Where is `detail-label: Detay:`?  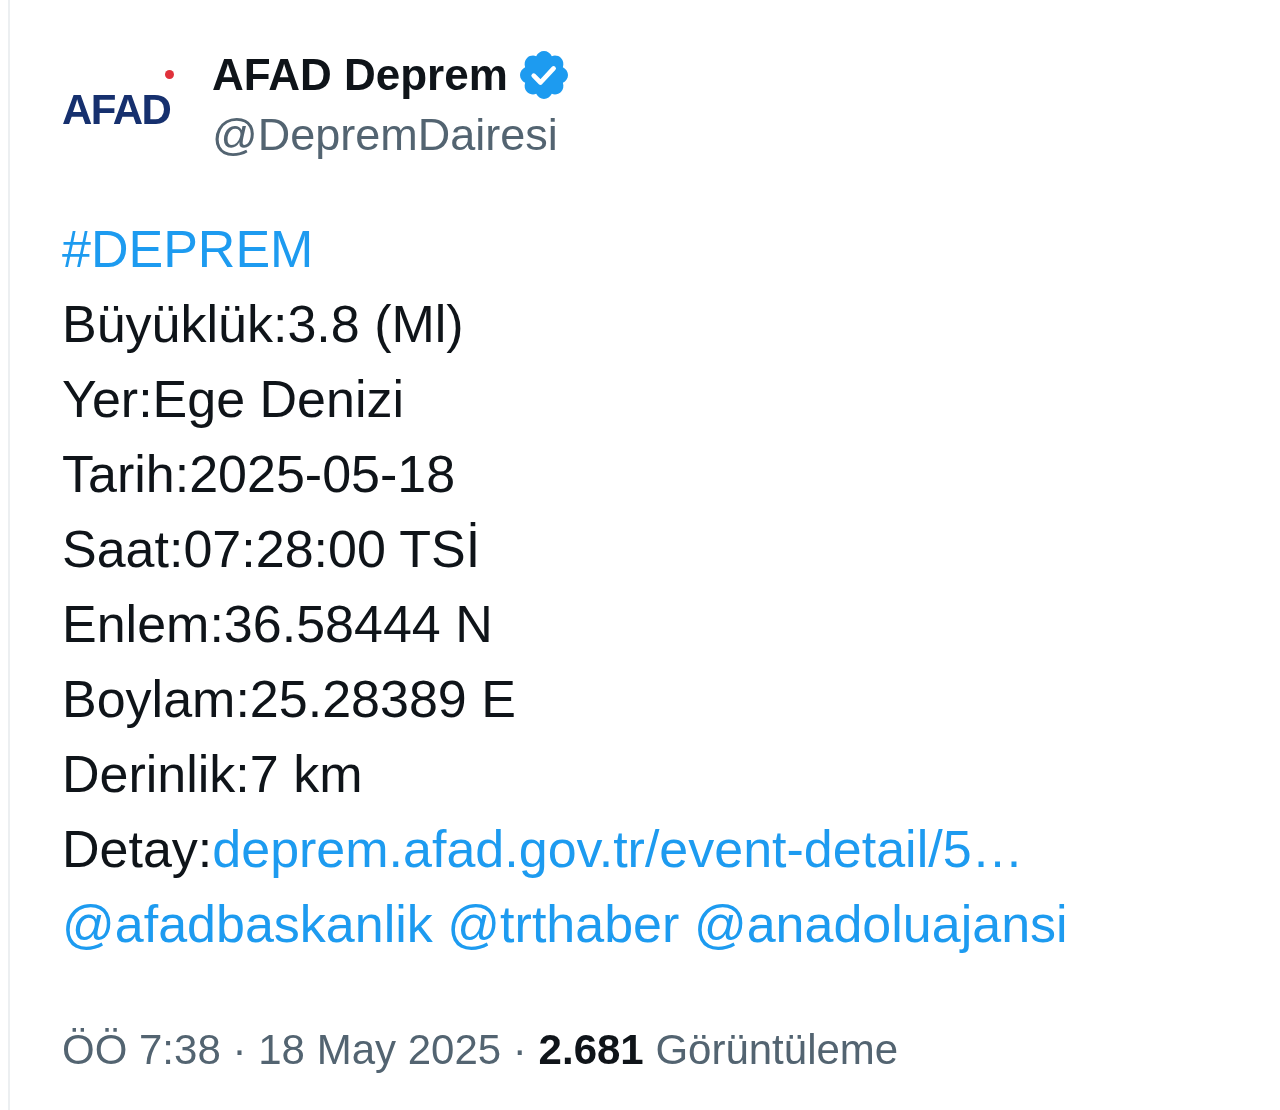 detail-label: Detay: is located at coordinates (137, 849).